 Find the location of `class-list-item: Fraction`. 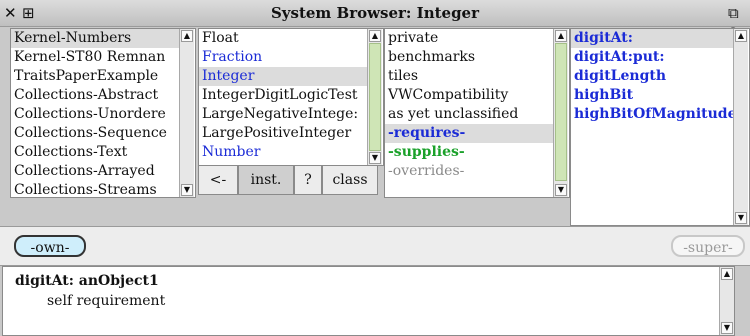

class-list-item: Fraction is located at coordinates (283, 57).